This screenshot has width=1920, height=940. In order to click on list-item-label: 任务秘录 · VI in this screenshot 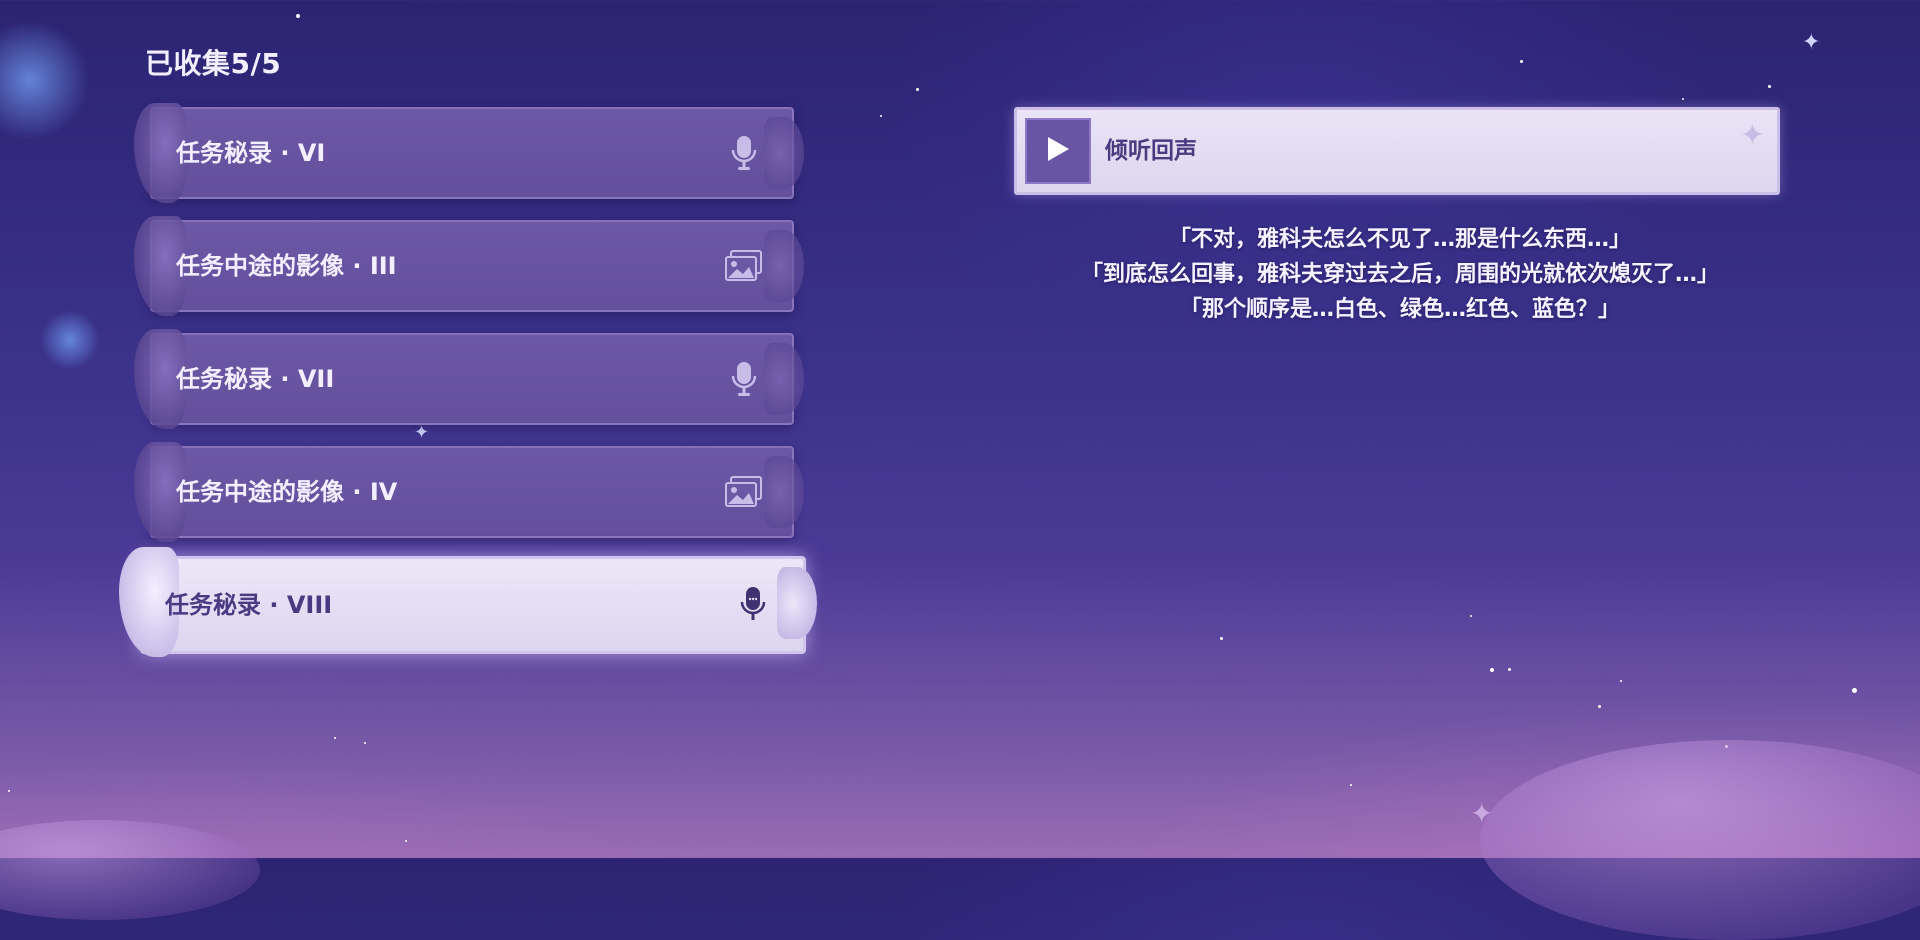, I will do `click(251, 153)`.